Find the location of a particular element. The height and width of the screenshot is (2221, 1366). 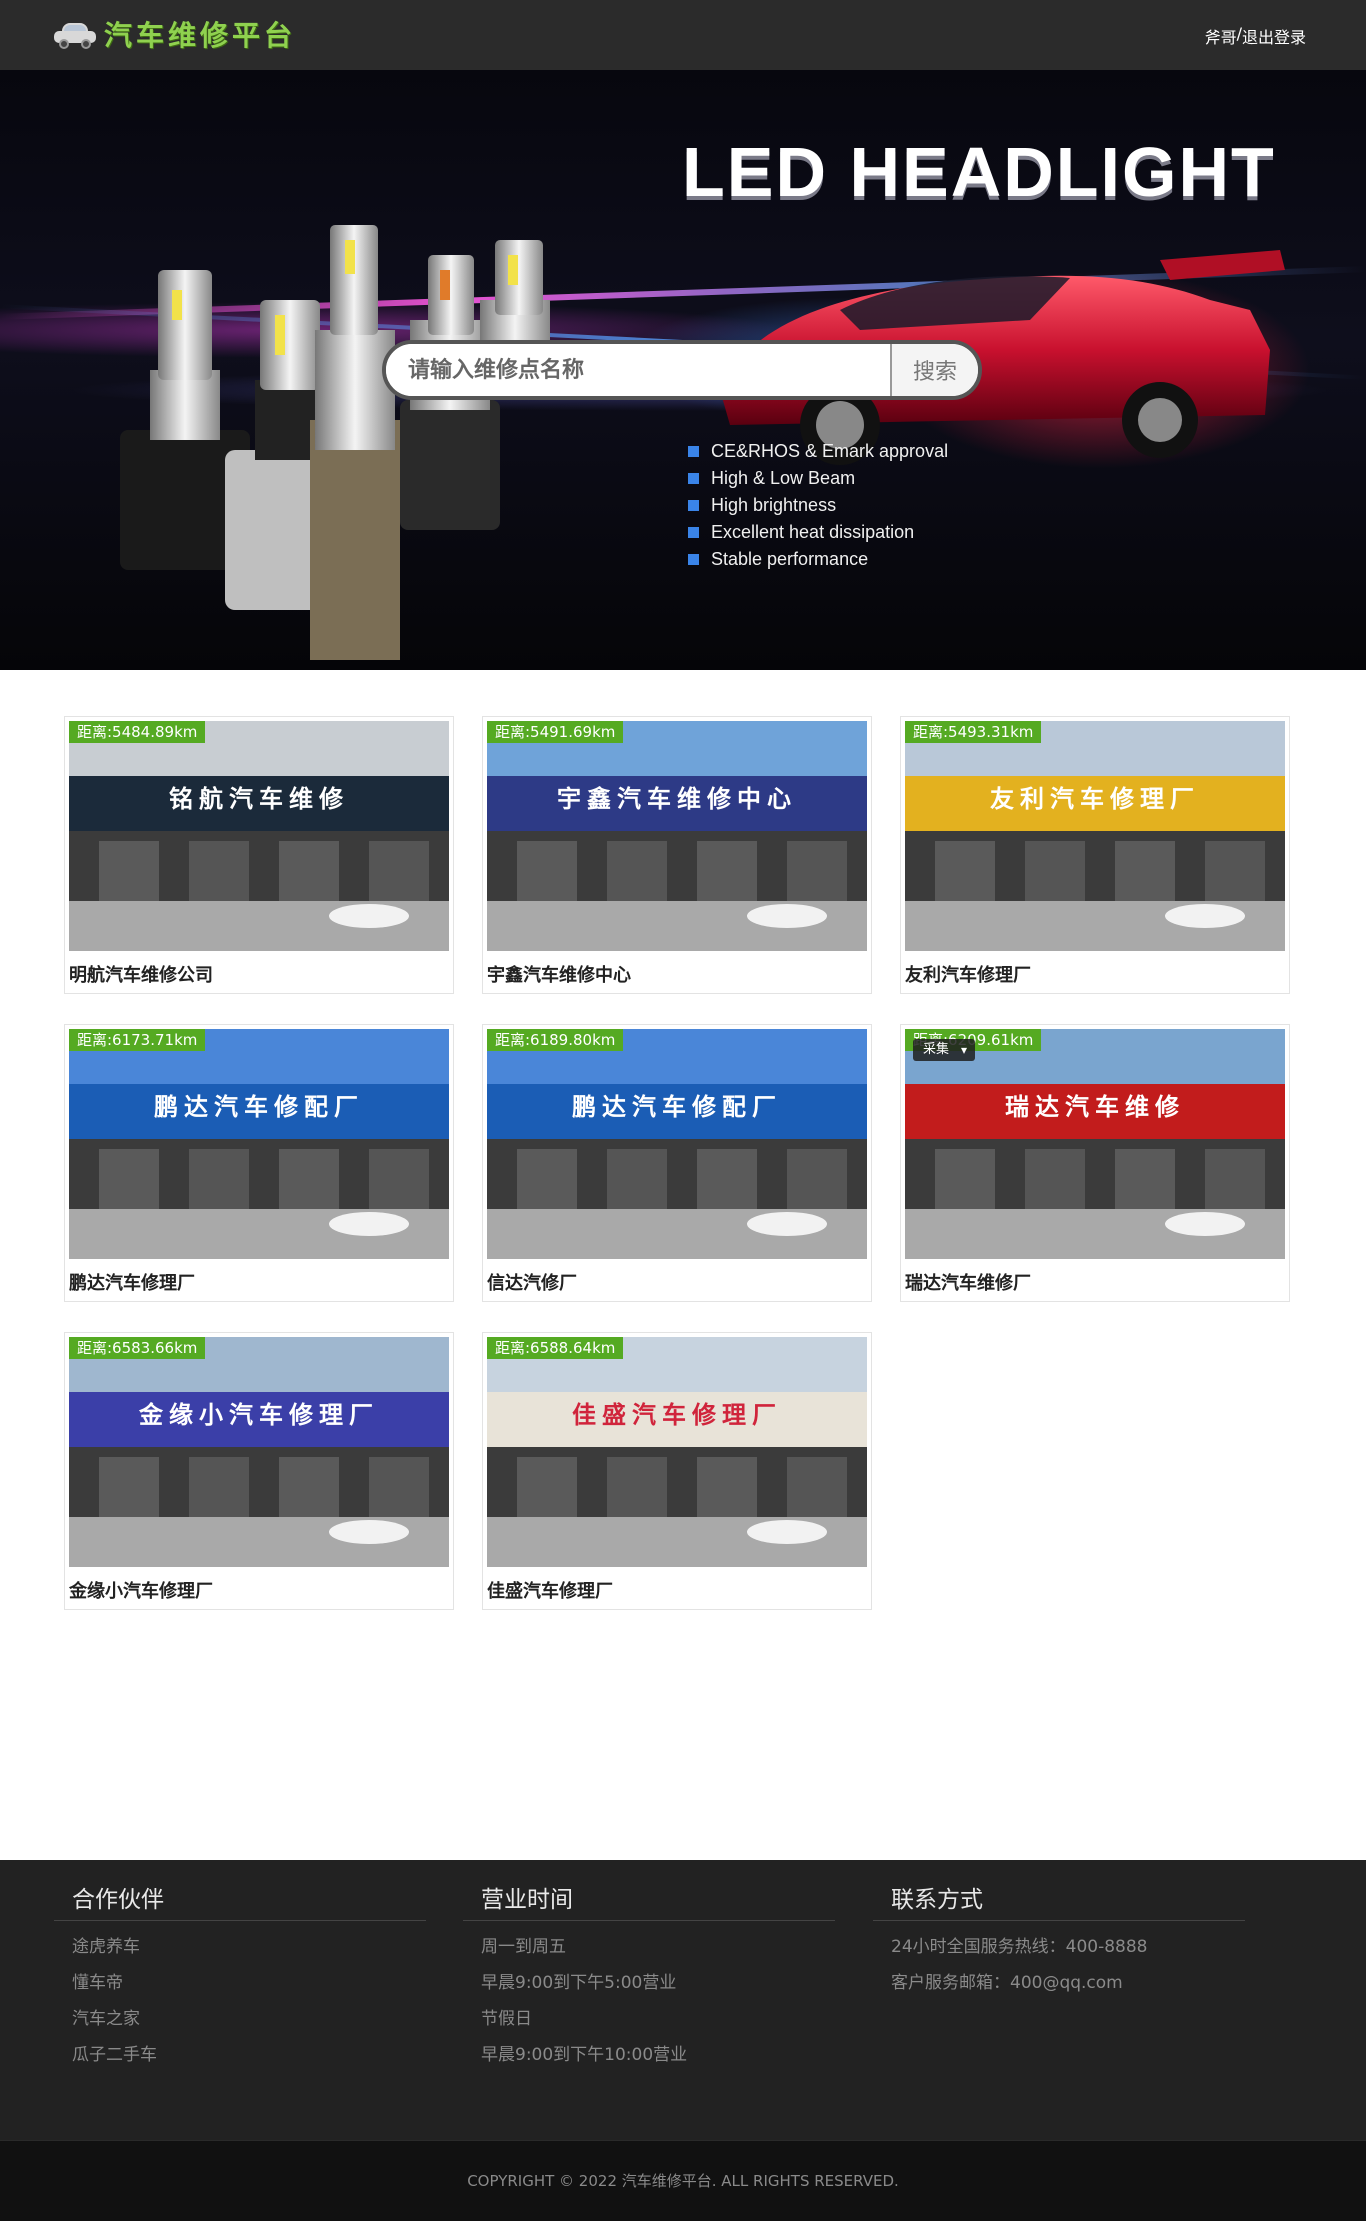

shop-card: 宇鑫汽车维修中心 距离:5491.69km 宇鑫汽车维修中心 is located at coordinates (677, 855).